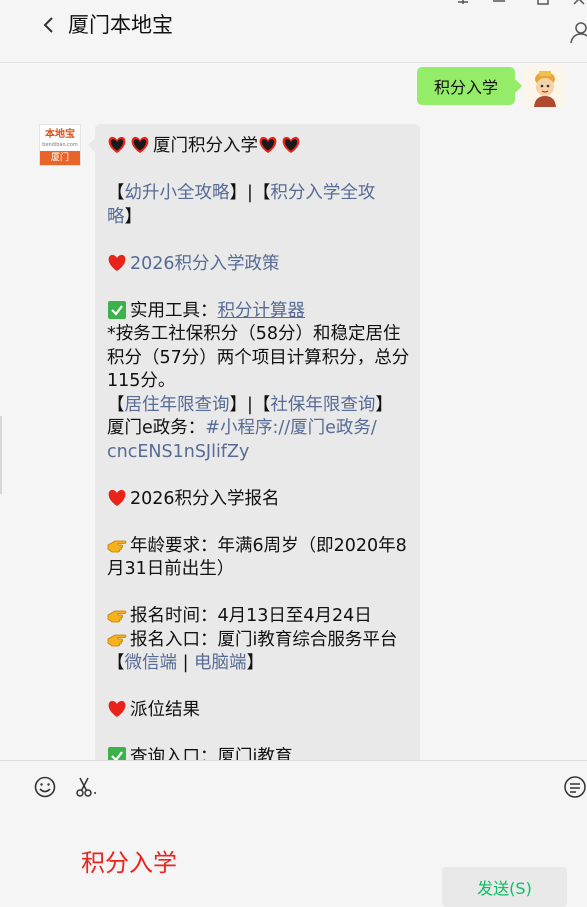  I want to click on message-title-text: 厦门积分入学, so click(205, 146).